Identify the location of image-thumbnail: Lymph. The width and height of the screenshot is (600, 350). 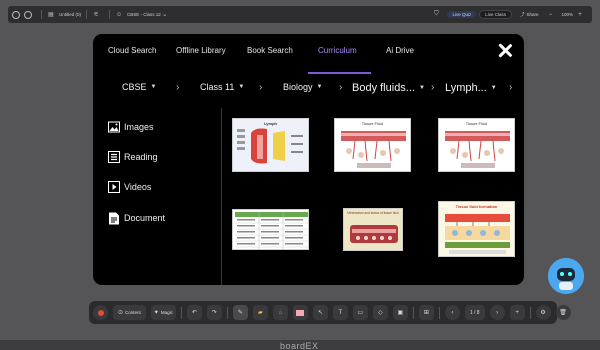
(270, 145).